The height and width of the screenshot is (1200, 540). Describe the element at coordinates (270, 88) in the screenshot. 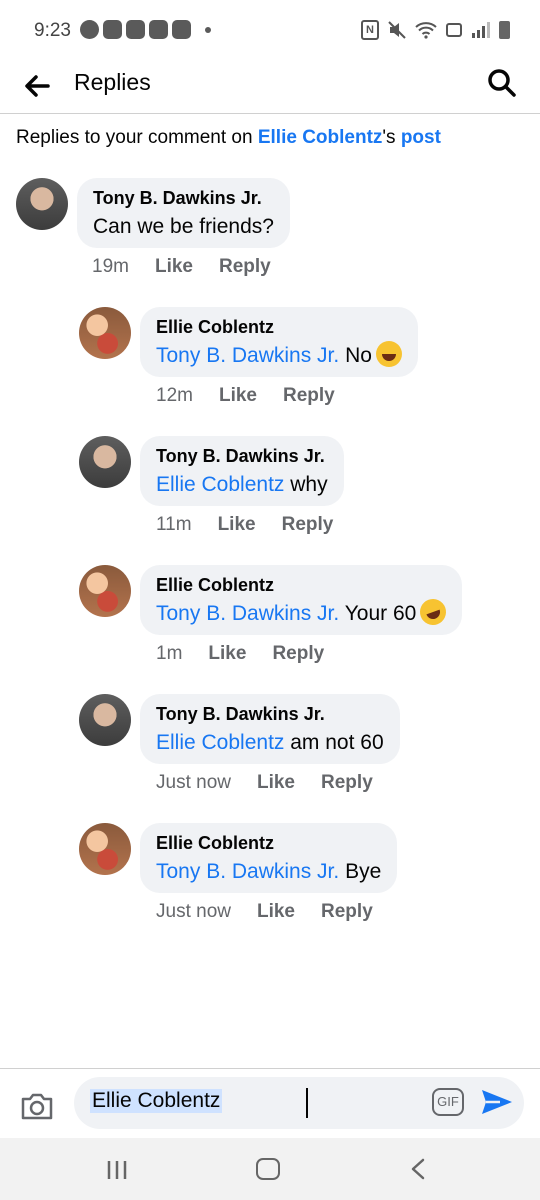

I see `app-header: Replies` at that location.